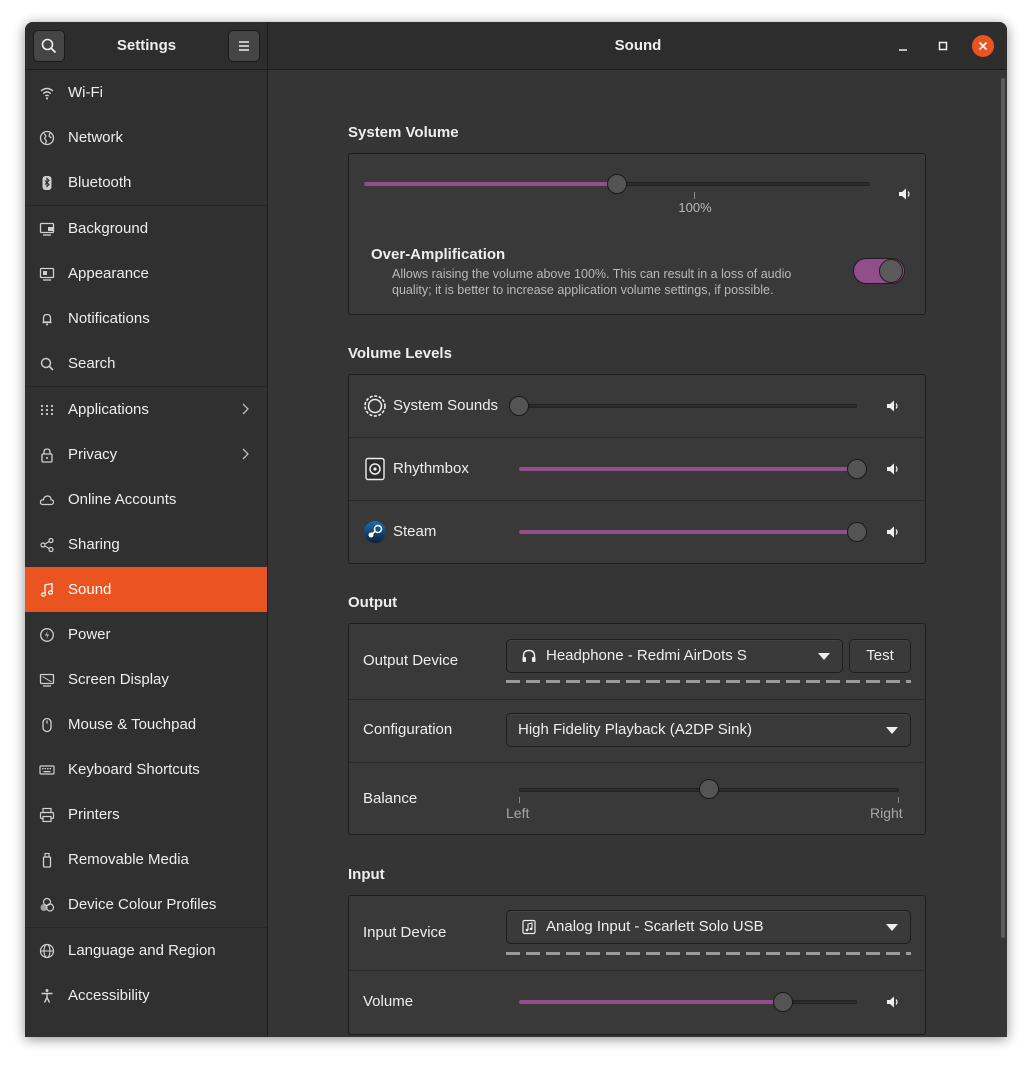 The height and width of the screenshot is (1065, 1032). What do you see at coordinates (47, 500) in the screenshot?
I see `cloud-icon` at bounding box center [47, 500].